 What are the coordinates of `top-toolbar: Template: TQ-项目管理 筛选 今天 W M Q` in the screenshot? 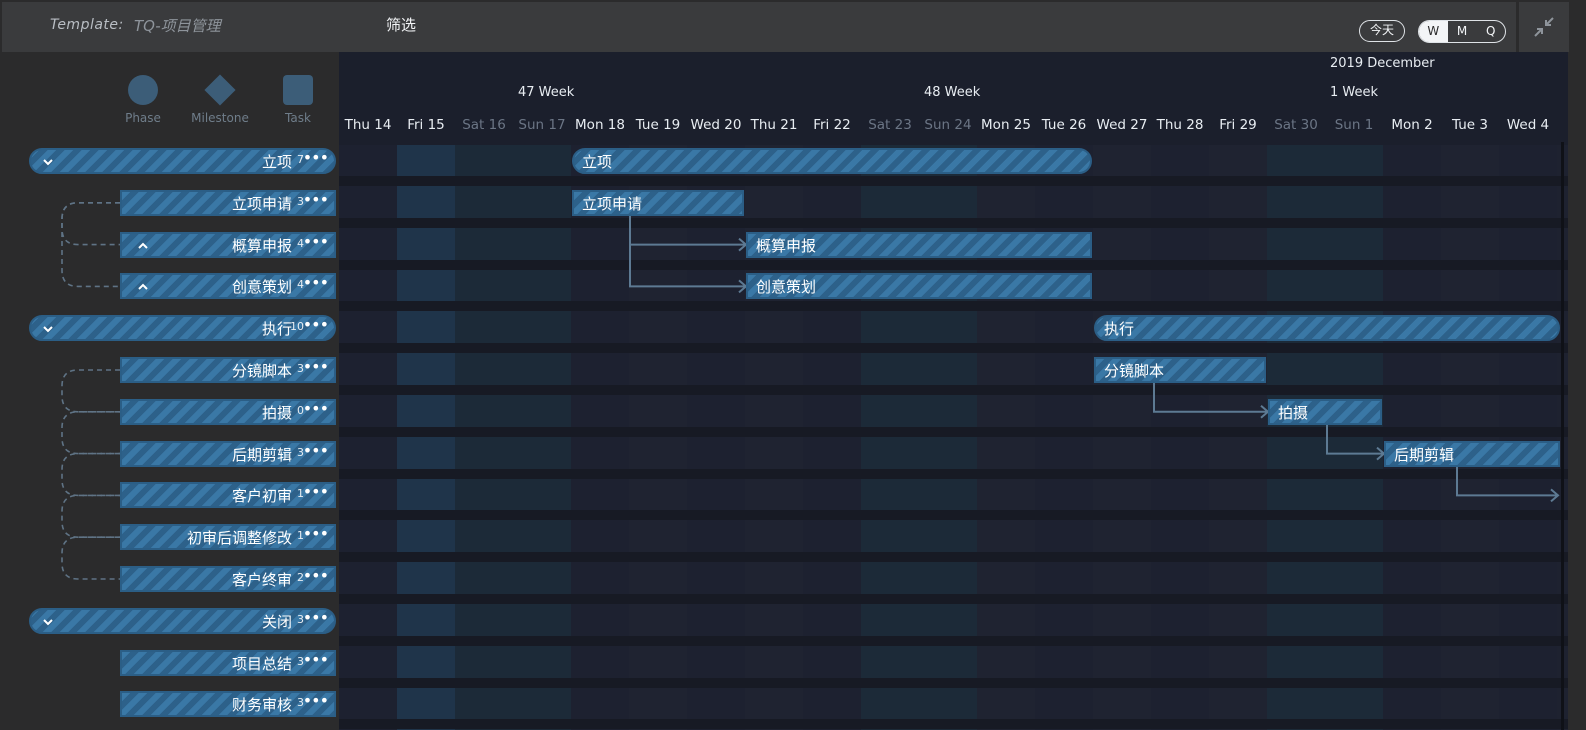 It's located at (759, 27).